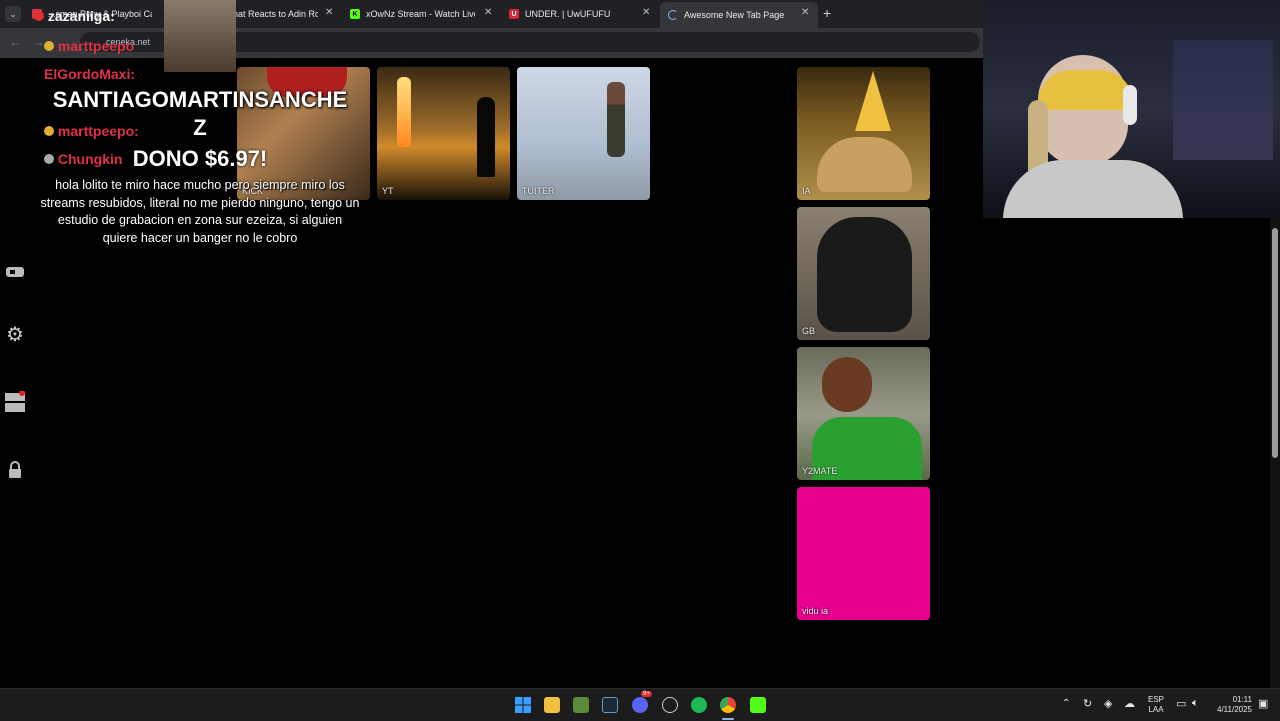 This screenshot has width=1280, height=721. Describe the element at coordinates (200, 127) in the screenshot. I see `donation-name-line2: Z` at that location.